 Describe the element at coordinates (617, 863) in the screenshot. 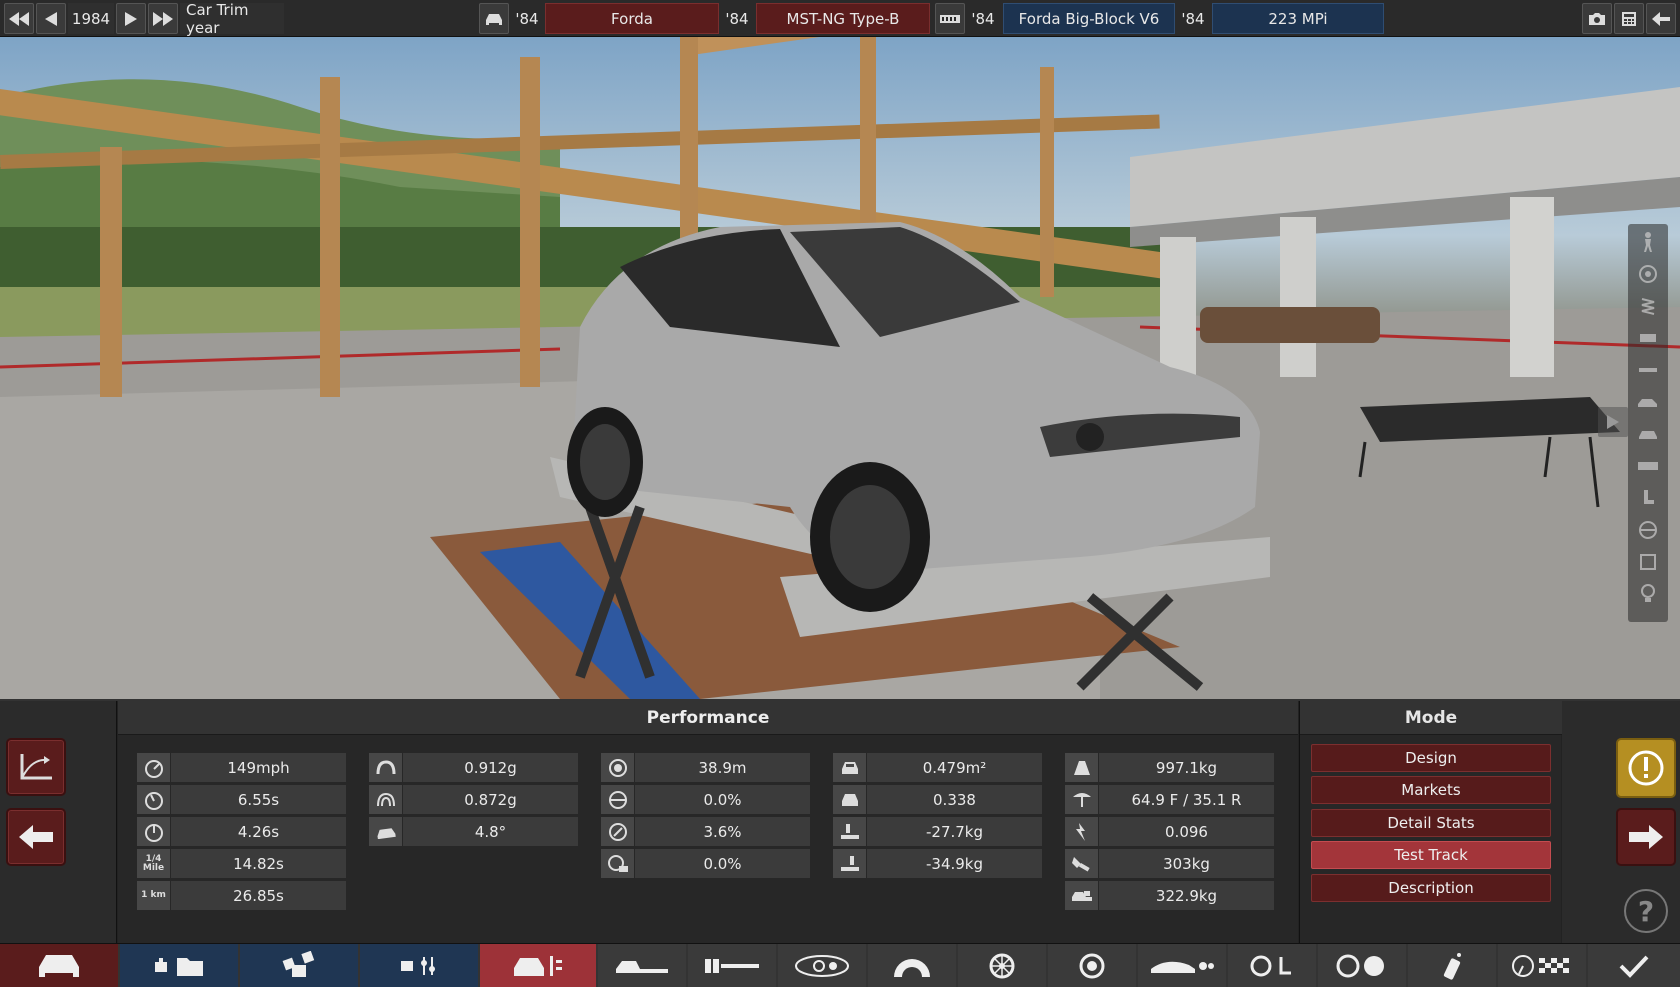

I see `brake-lock-icon` at that location.